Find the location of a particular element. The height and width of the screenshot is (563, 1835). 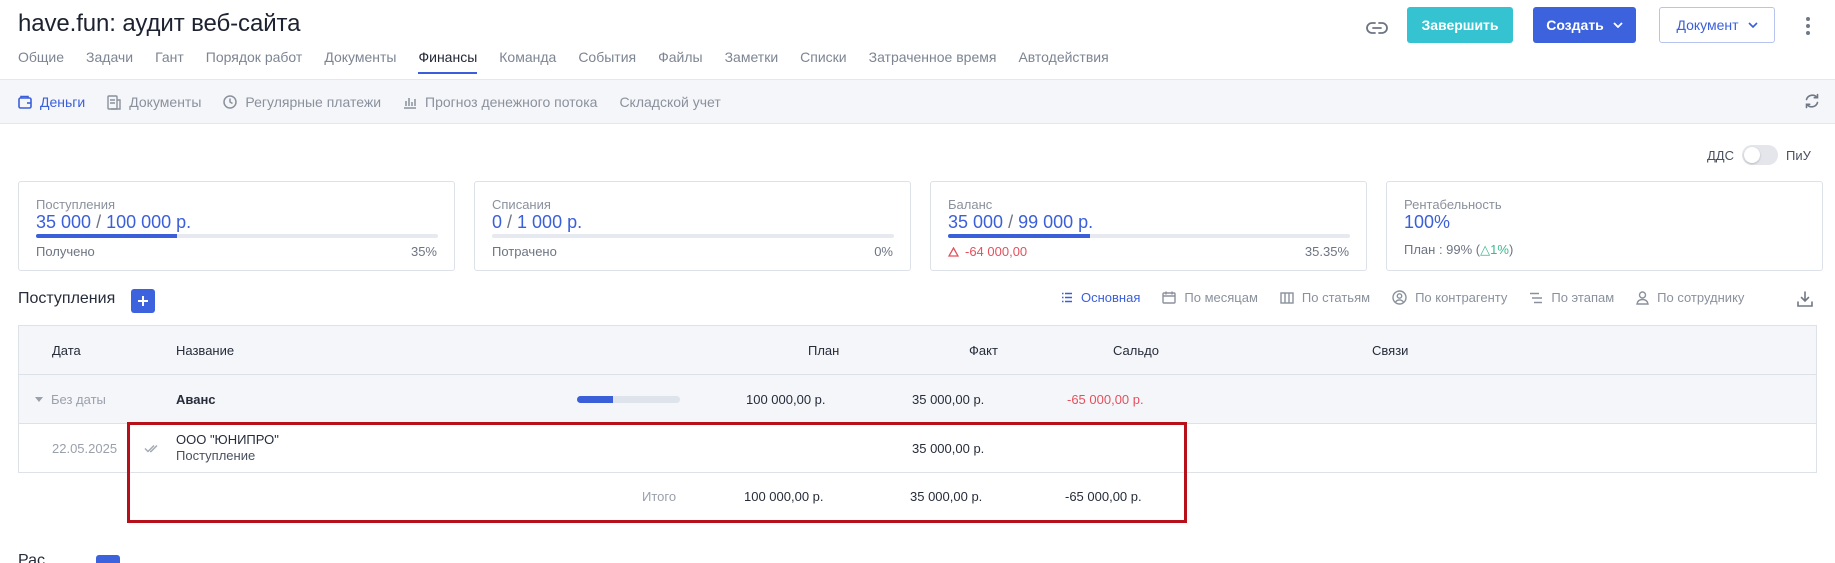

tab-events: События is located at coordinates (607, 61).